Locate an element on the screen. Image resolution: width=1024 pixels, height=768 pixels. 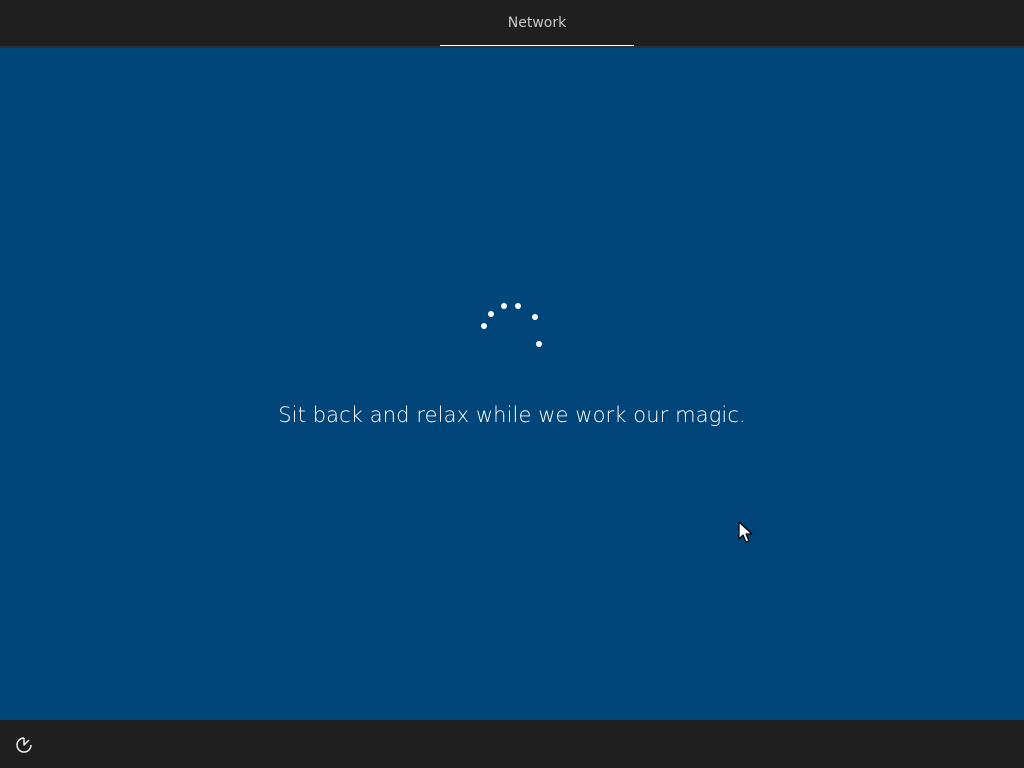
top-bar: Network is located at coordinates (512, 24).